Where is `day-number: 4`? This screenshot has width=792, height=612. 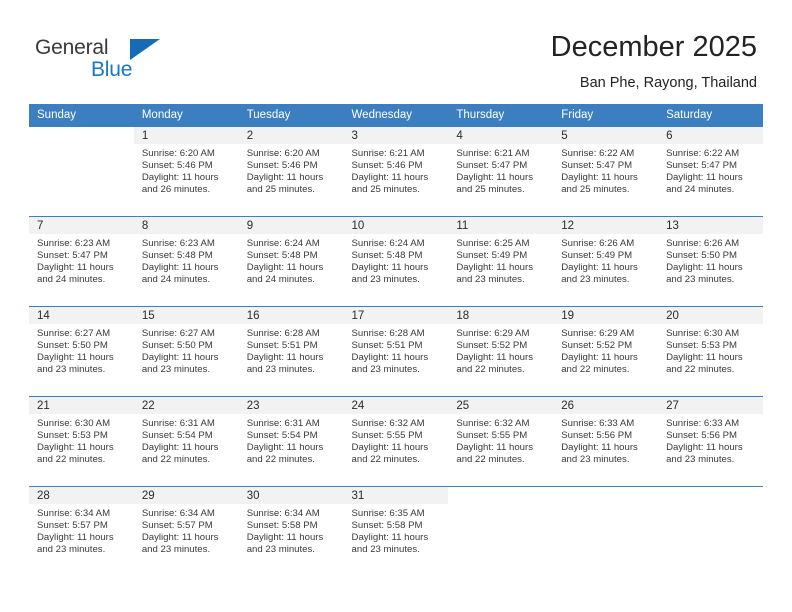
day-number: 4 is located at coordinates (501, 135).